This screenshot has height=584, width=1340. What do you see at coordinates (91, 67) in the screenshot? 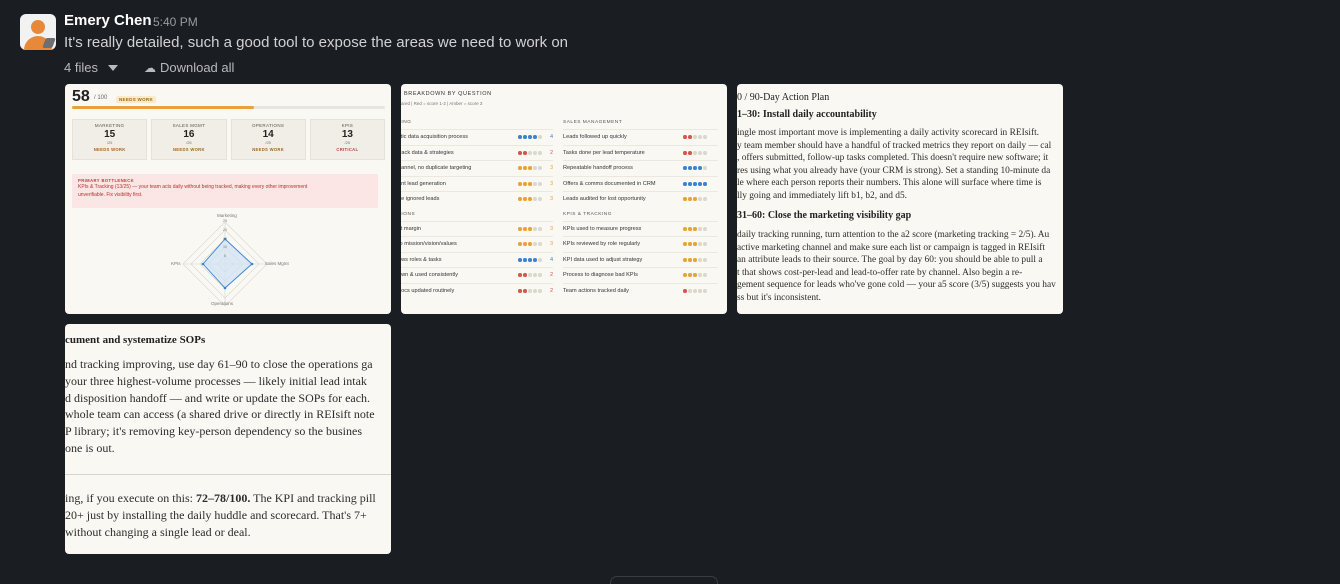
I see `files-toggle: 4 files` at bounding box center [91, 67].